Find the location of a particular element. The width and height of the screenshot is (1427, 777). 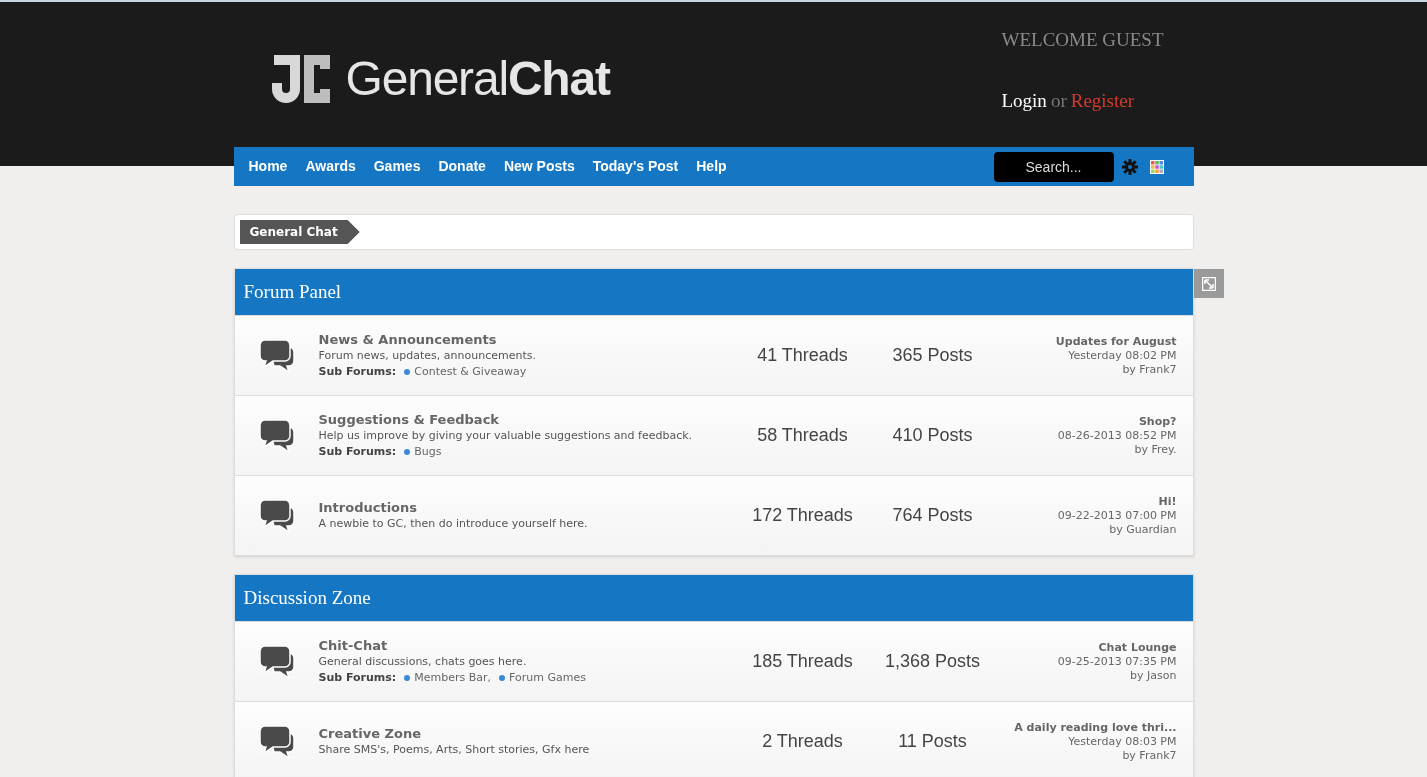

subforum-link: Bugs is located at coordinates (428, 451).